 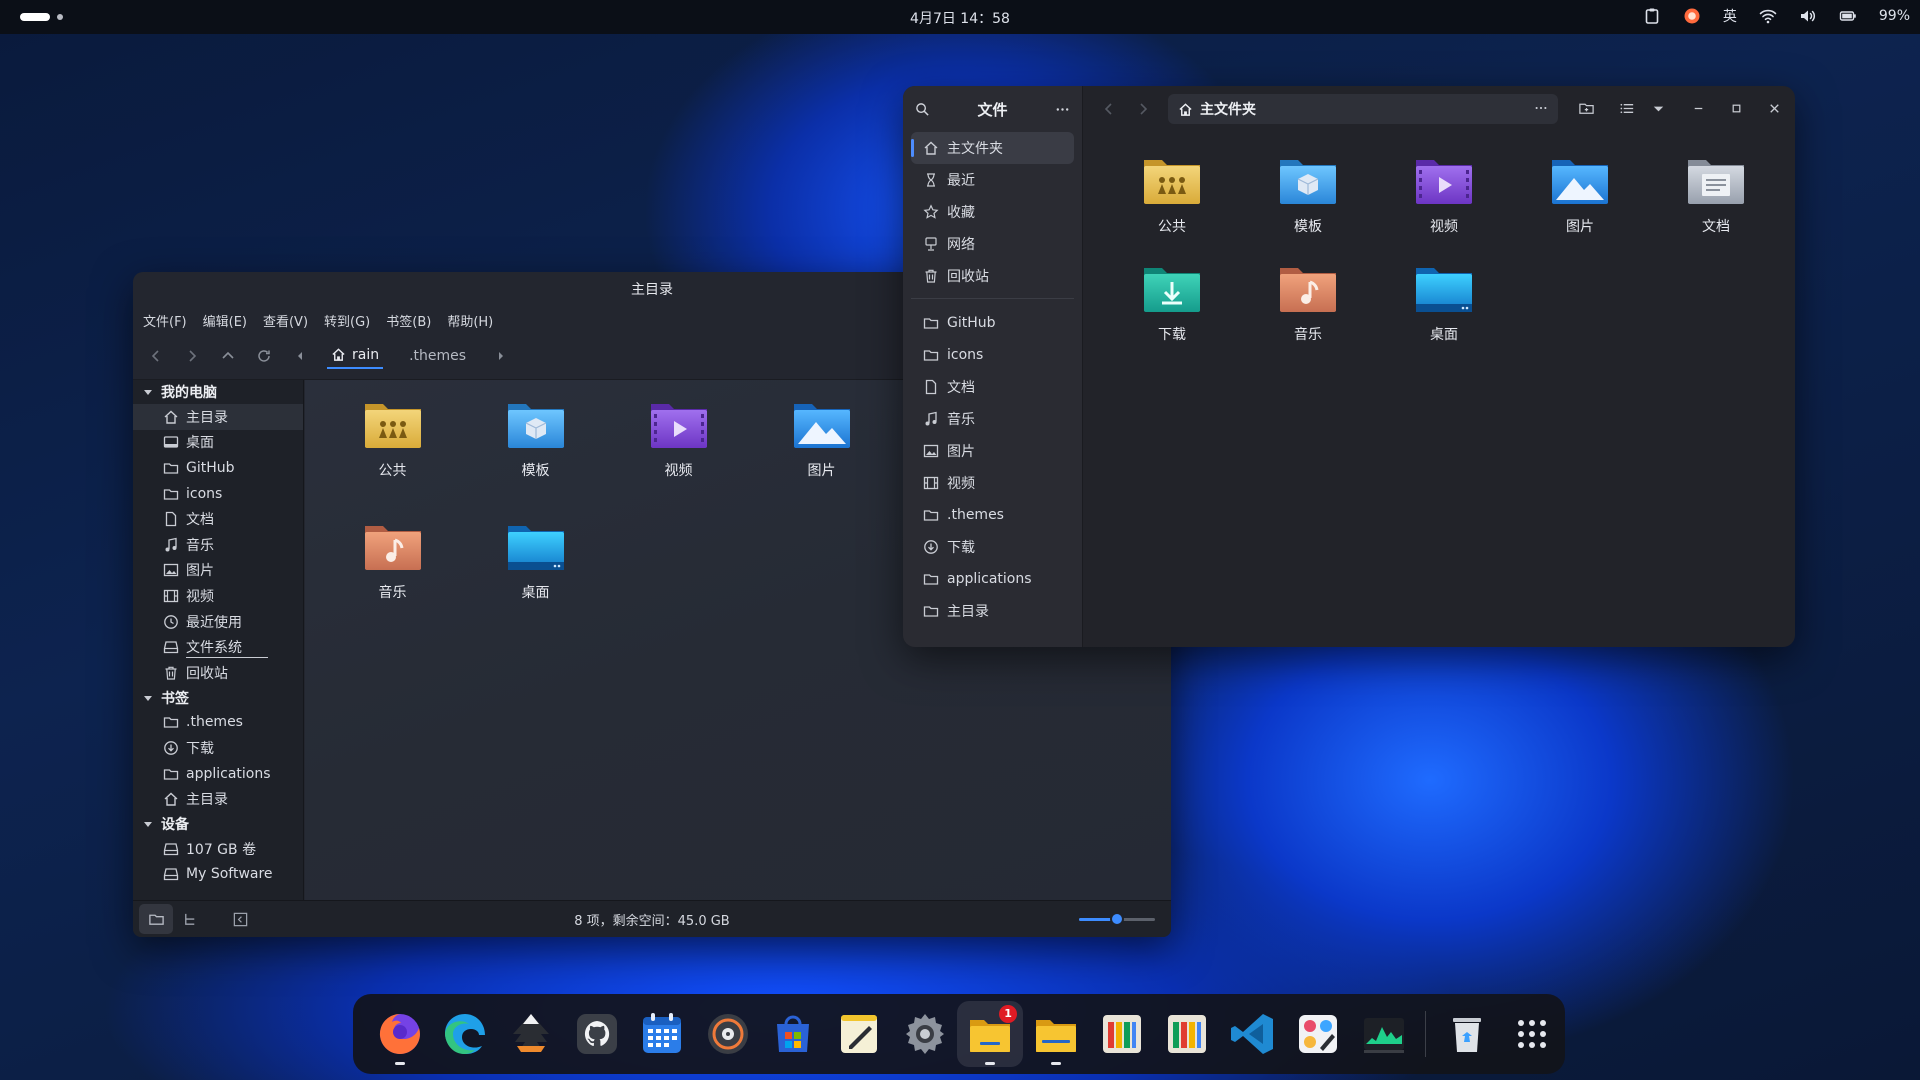 What do you see at coordinates (531, 1034) in the screenshot?
I see `dock-app-inkscape` at bounding box center [531, 1034].